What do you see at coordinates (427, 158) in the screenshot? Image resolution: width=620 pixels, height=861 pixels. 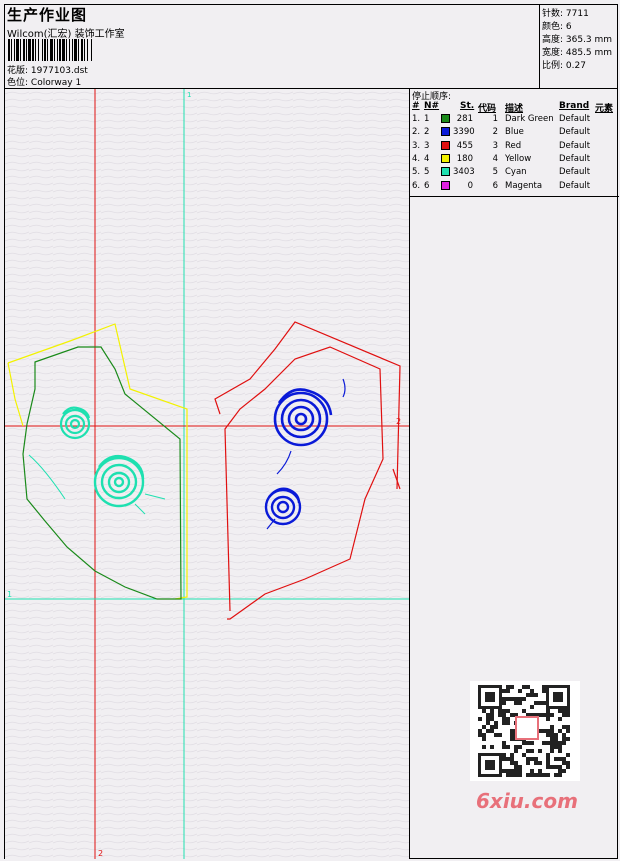 I see `row-needle: 4` at bounding box center [427, 158].